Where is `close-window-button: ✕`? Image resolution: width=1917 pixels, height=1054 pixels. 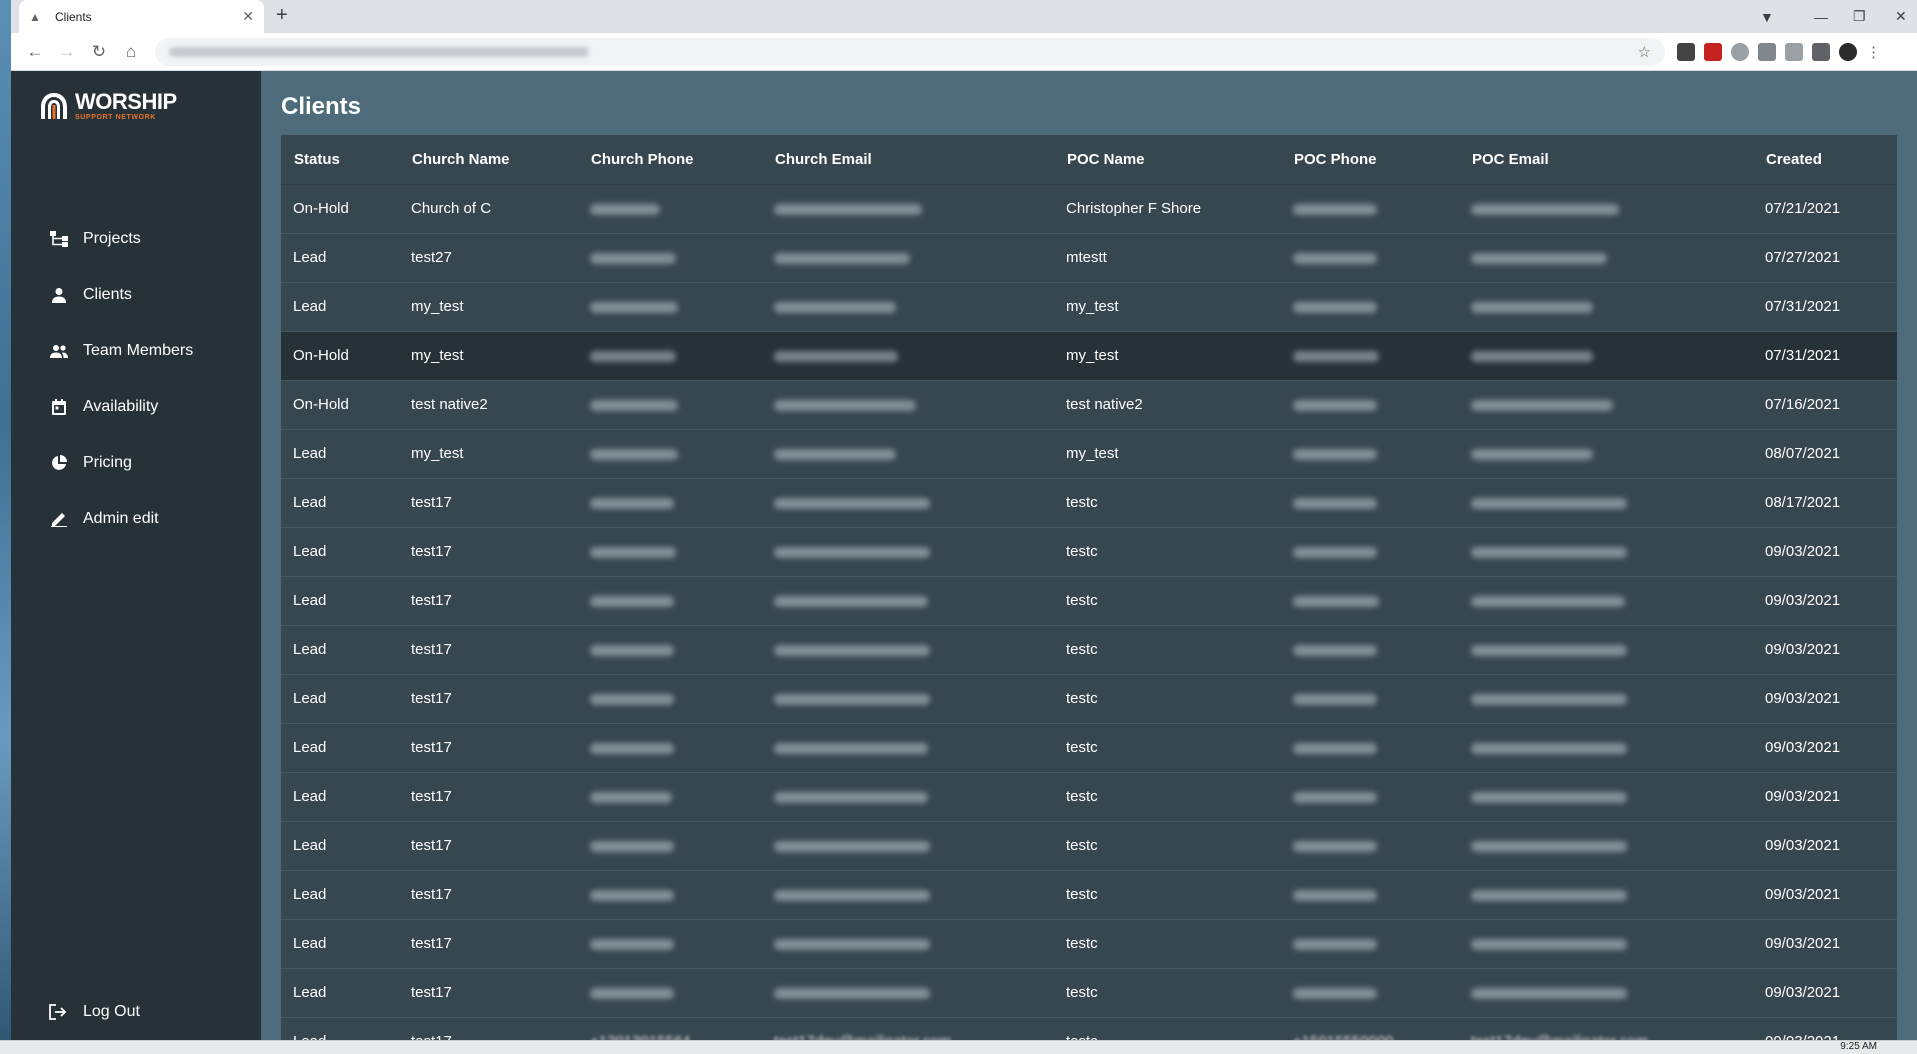 close-window-button: ✕ is located at coordinates (1901, 16).